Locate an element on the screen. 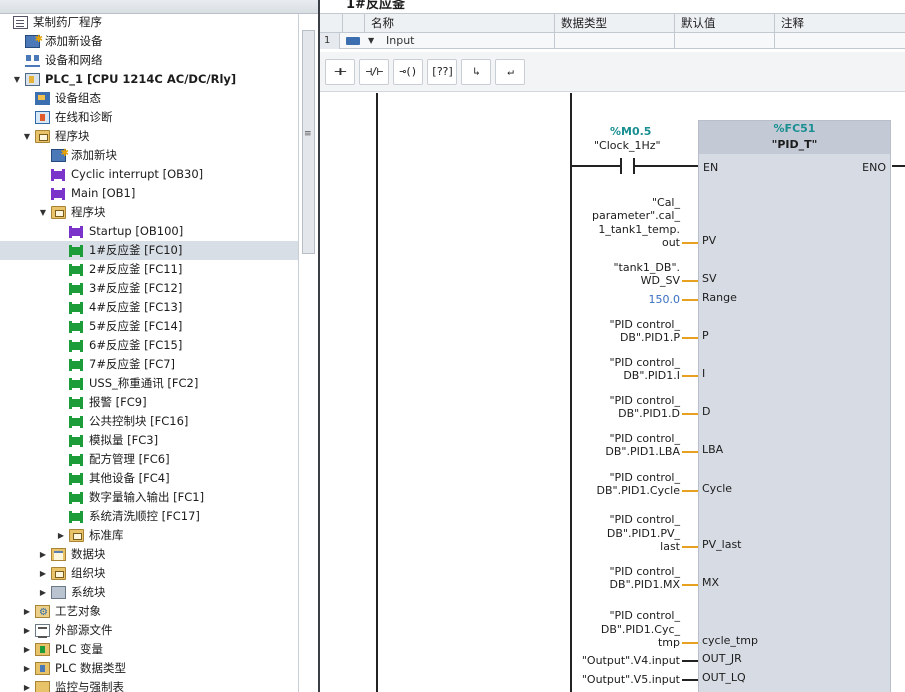 This screenshot has width=905, height=692. pin-operand: "PID control_ DB".PID1.Cyc_ tmp is located at coordinates (640, 629).